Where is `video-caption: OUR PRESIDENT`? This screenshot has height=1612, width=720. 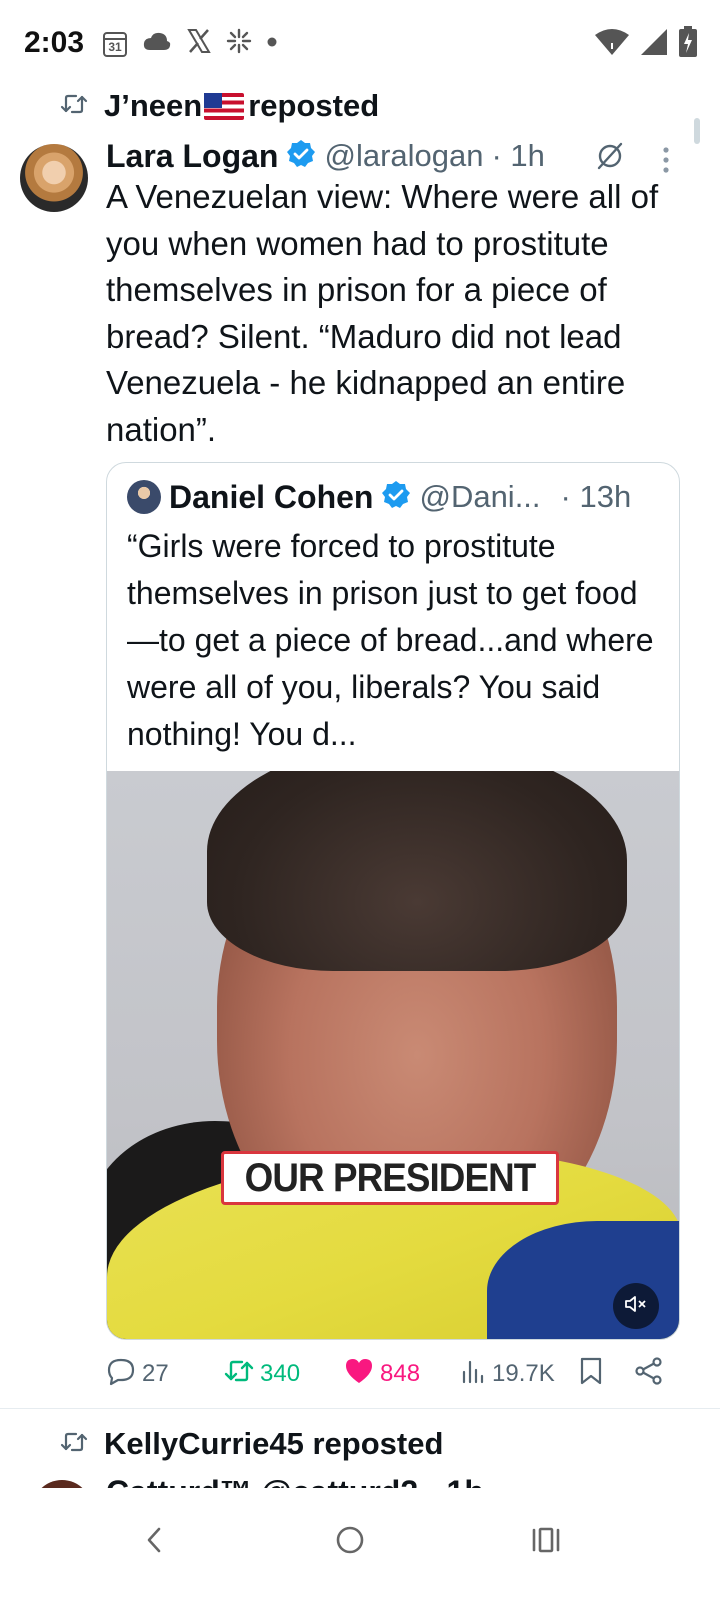
video-caption: OUR PRESIDENT is located at coordinates (390, 1178).